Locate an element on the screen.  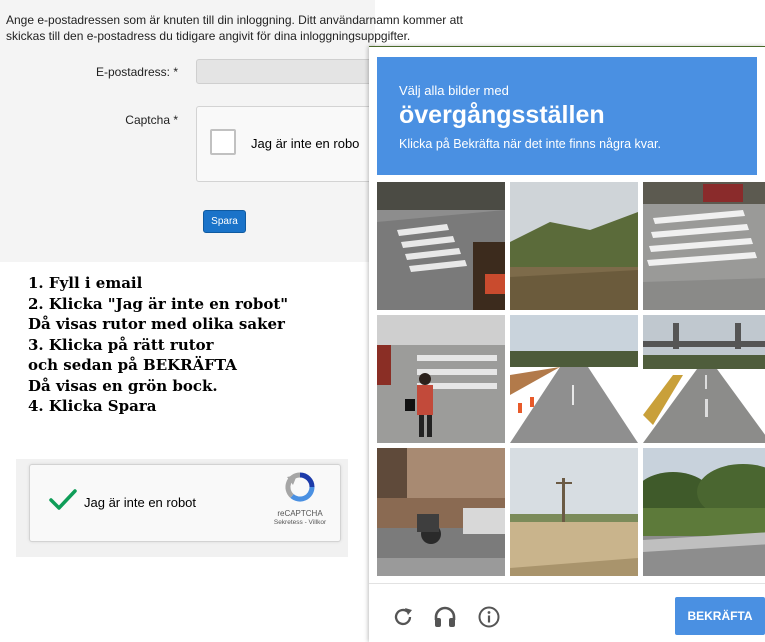
footer-divider is located at coordinates (567, 583).